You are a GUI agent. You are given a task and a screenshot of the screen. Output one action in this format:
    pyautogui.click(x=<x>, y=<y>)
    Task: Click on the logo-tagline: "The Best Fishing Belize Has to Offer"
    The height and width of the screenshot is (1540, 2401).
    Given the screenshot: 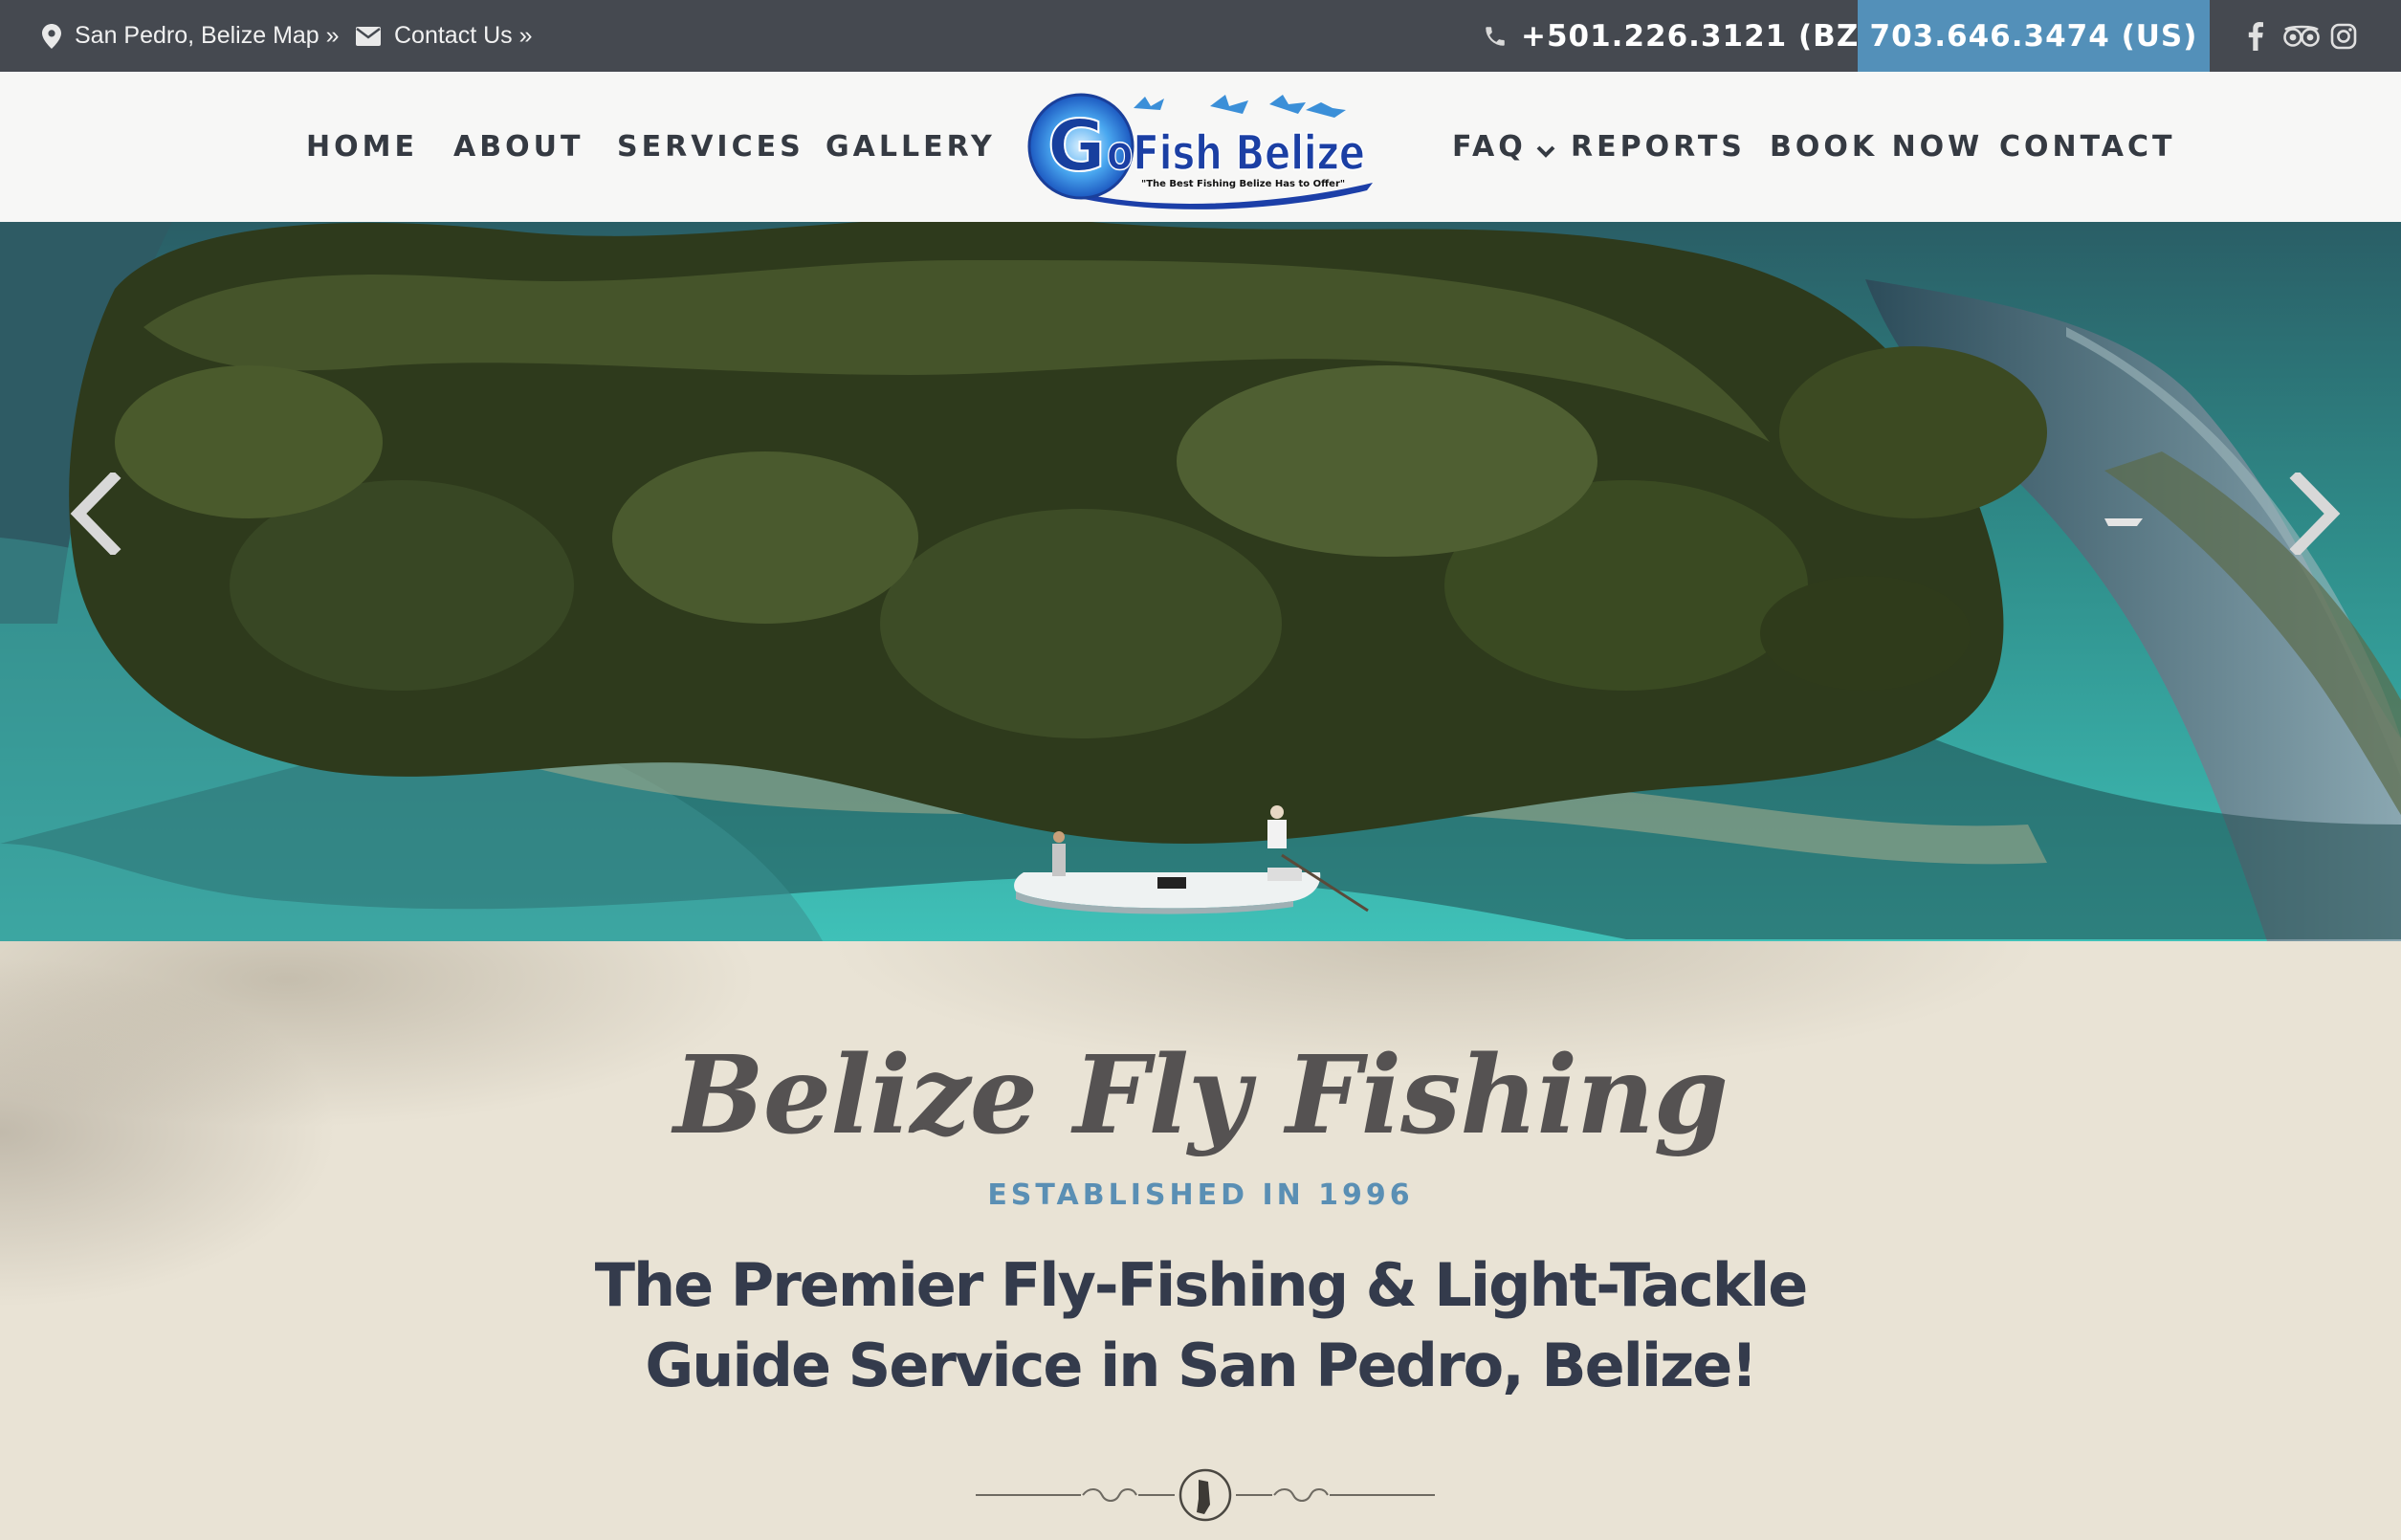 What is the action you would take?
    pyautogui.click(x=1243, y=184)
    